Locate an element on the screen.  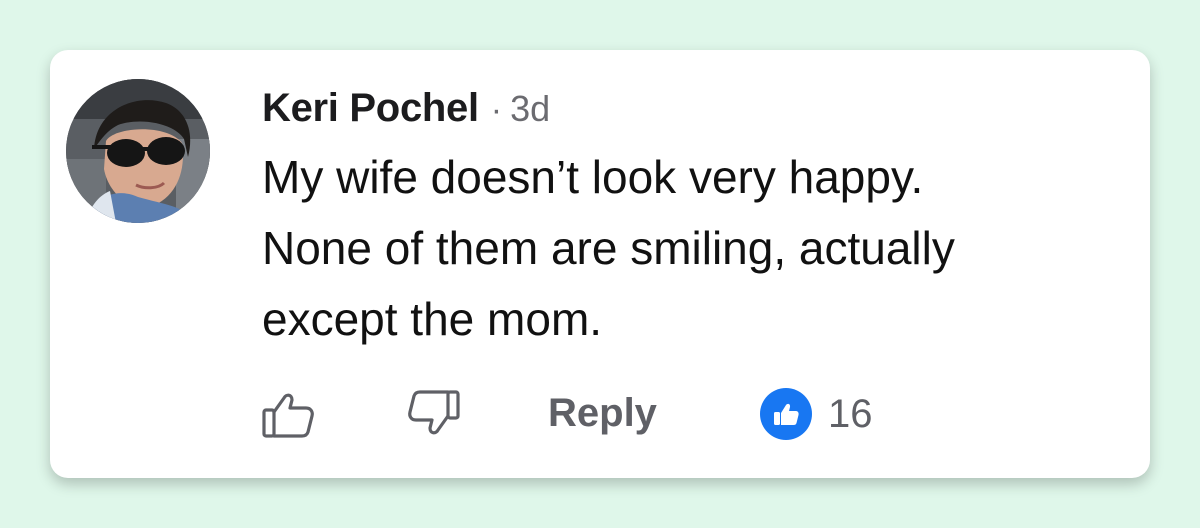
dislike-button is located at coordinates (434, 414).